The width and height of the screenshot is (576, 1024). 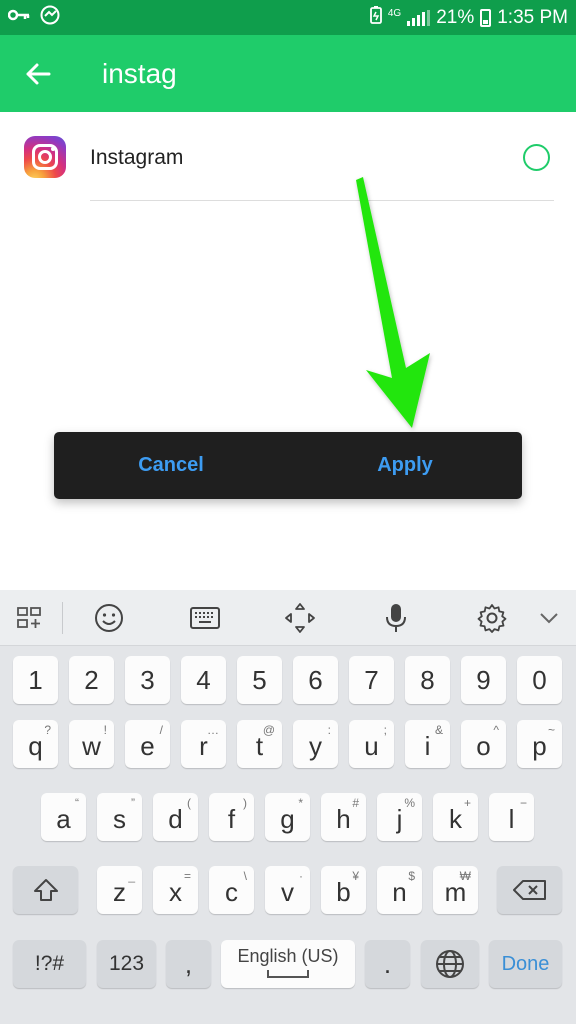 I want to click on app-notification-icon, so click(x=50, y=17).